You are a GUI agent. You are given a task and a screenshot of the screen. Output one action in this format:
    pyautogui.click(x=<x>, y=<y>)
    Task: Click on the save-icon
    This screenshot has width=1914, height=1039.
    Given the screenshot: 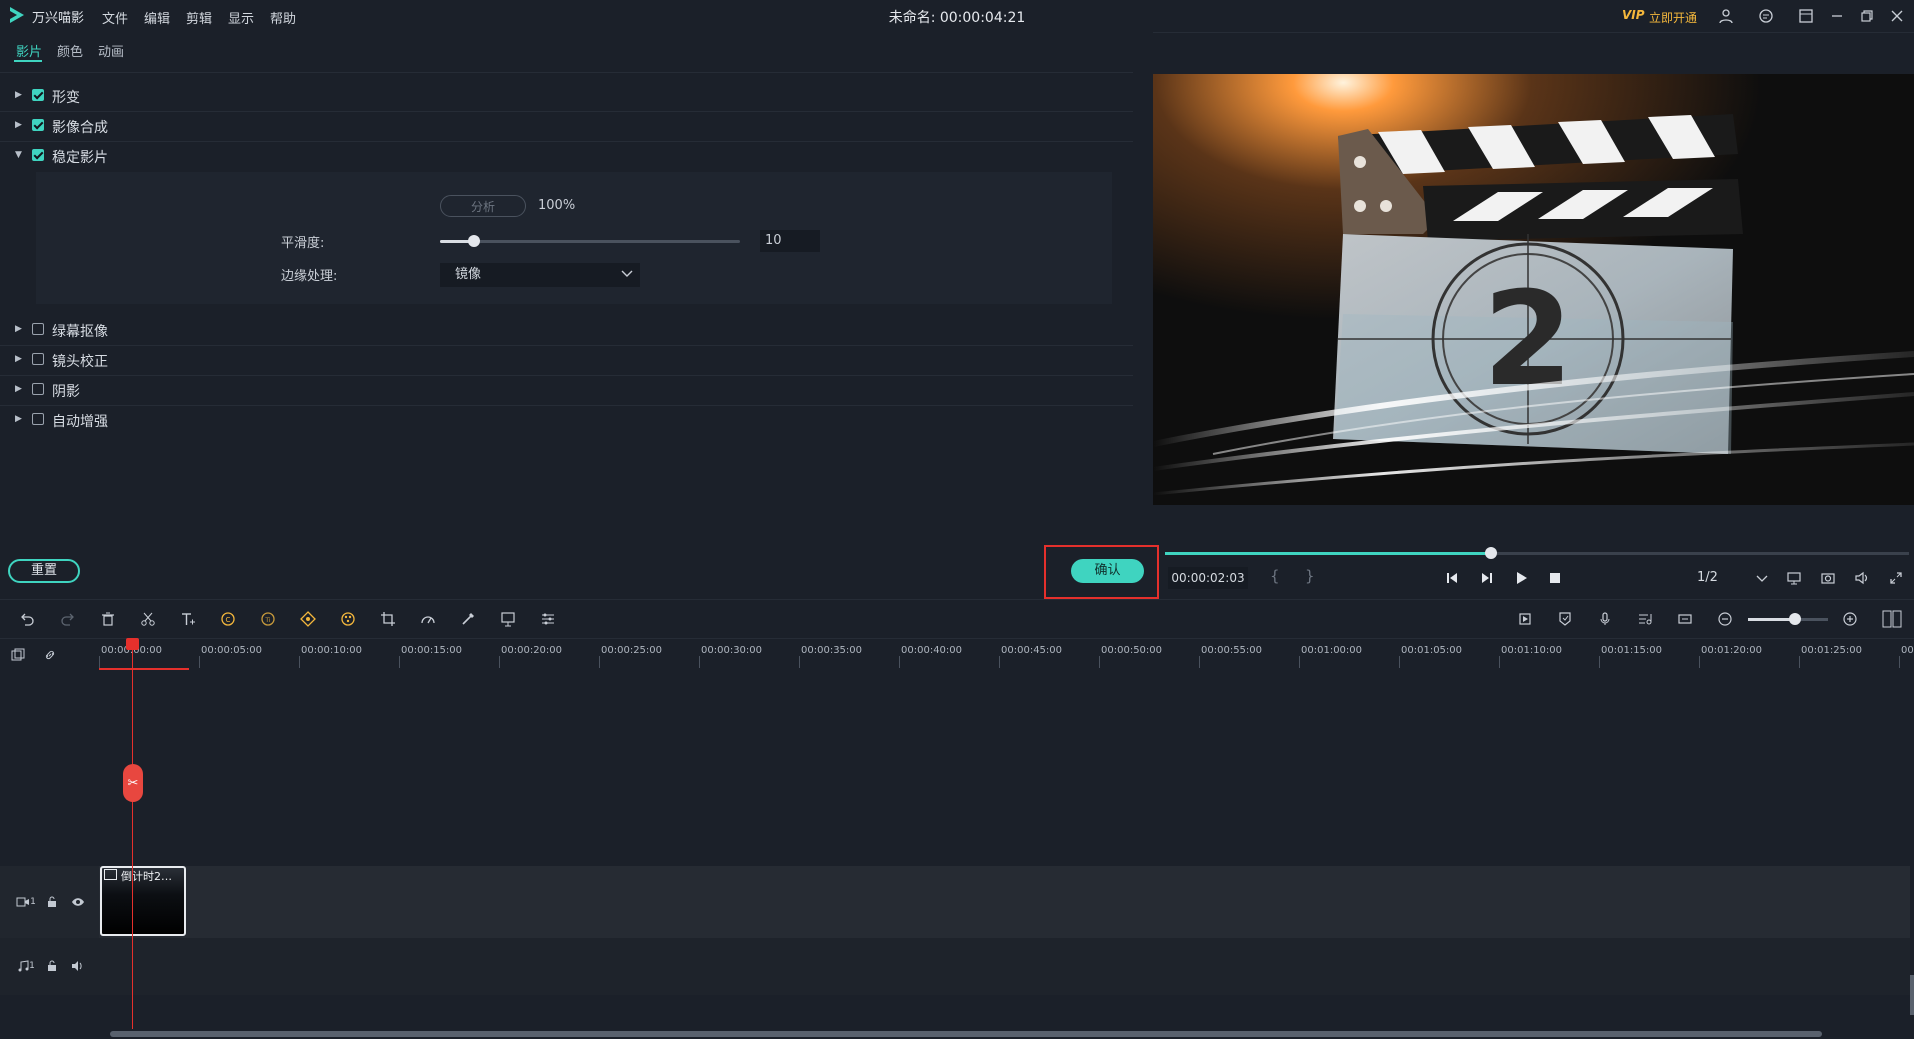 What is the action you would take?
    pyautogui.click(x=1806, y=16)
    